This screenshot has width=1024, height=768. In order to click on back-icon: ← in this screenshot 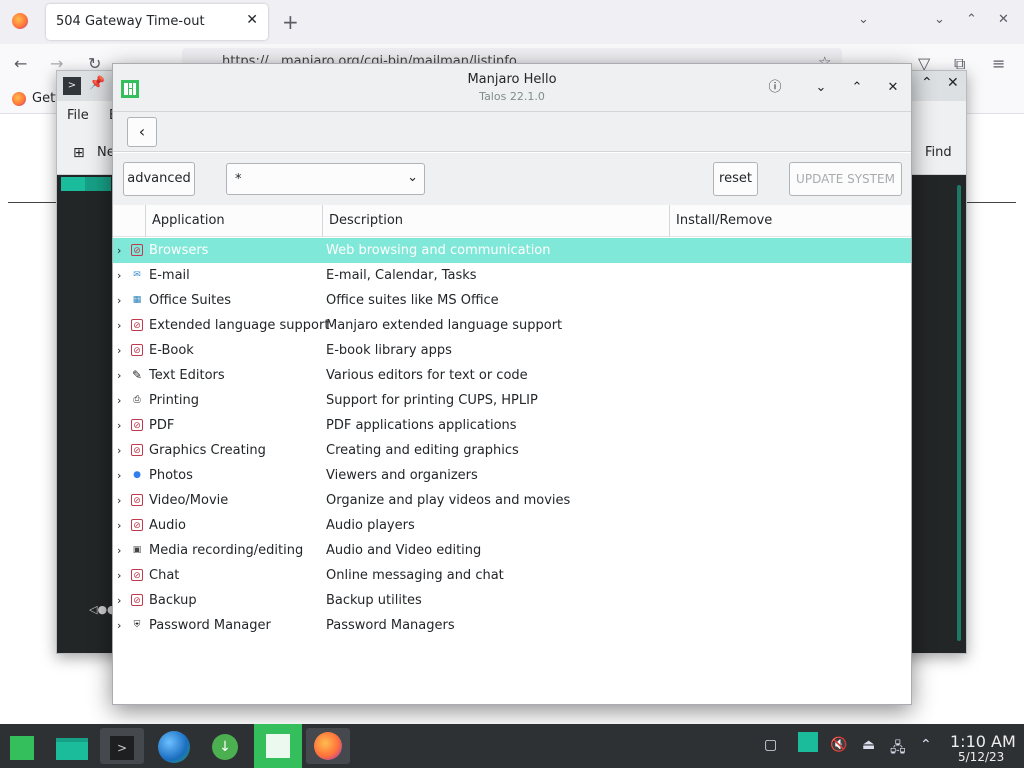, I will do `click(20, 63)`.